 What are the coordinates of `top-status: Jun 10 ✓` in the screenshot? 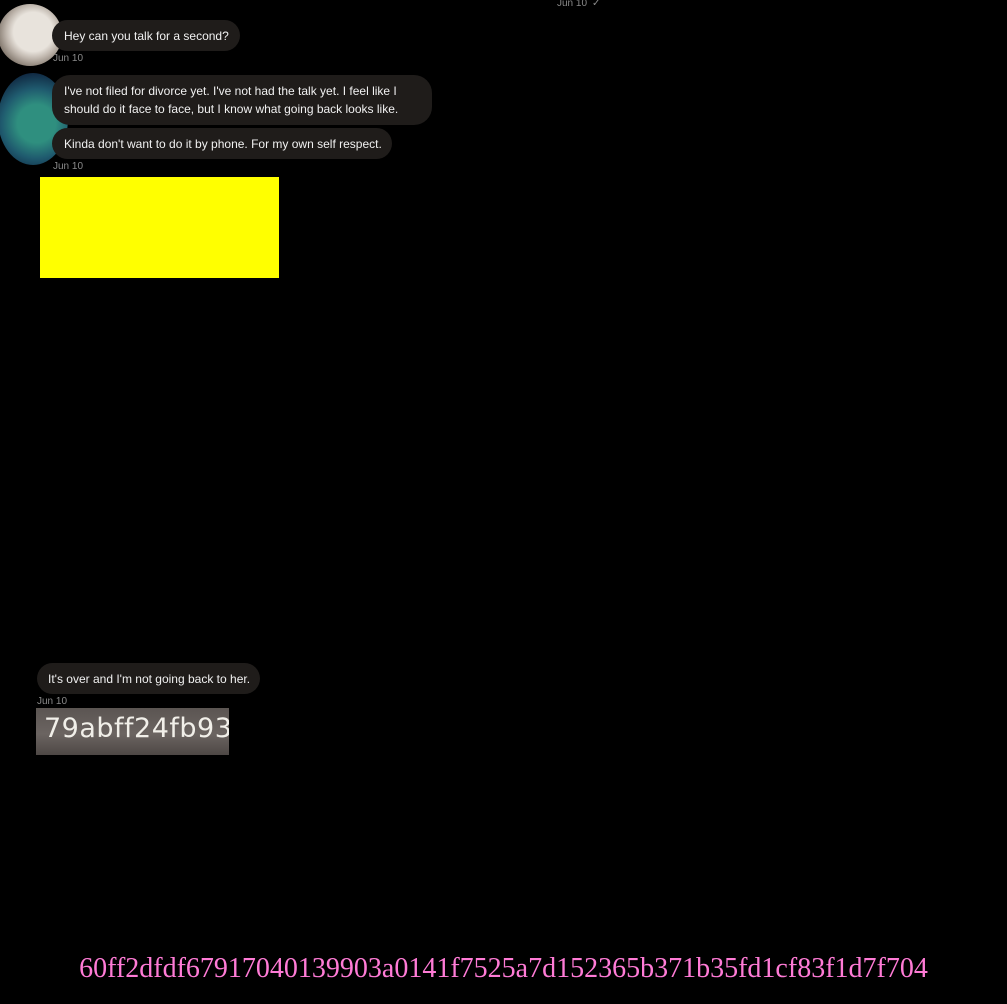 It's located at (578, 4).